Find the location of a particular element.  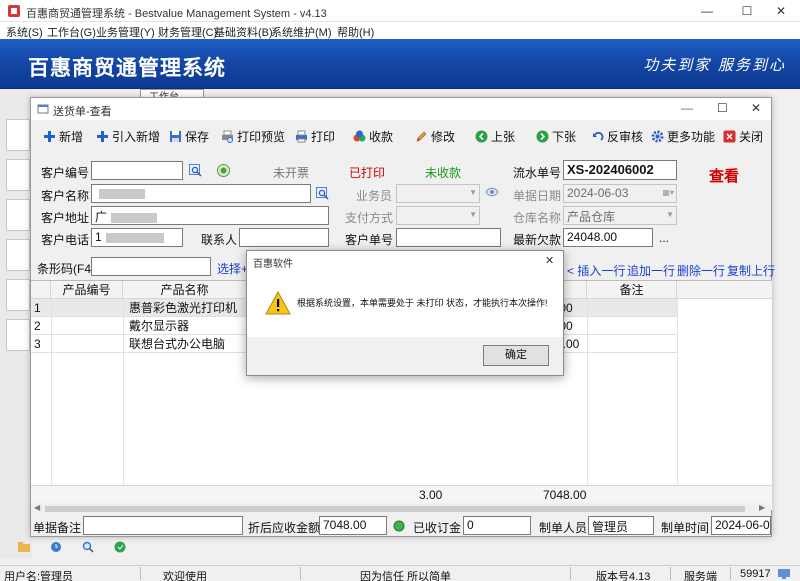

grid-divider is located at coordinates (51, 401).